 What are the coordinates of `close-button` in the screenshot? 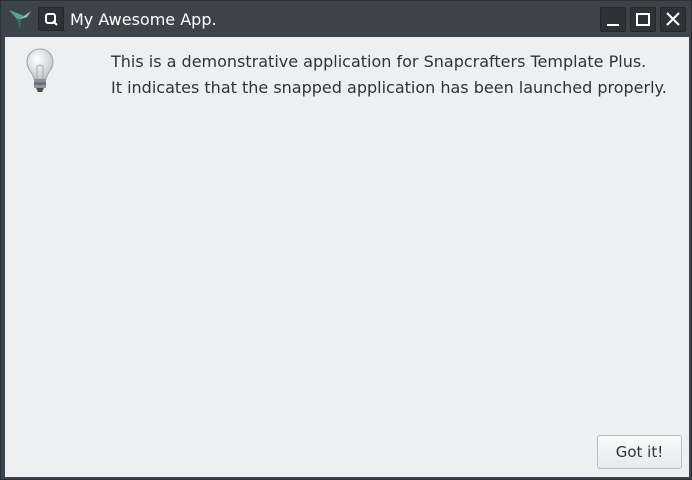 It's located at (673, 19).